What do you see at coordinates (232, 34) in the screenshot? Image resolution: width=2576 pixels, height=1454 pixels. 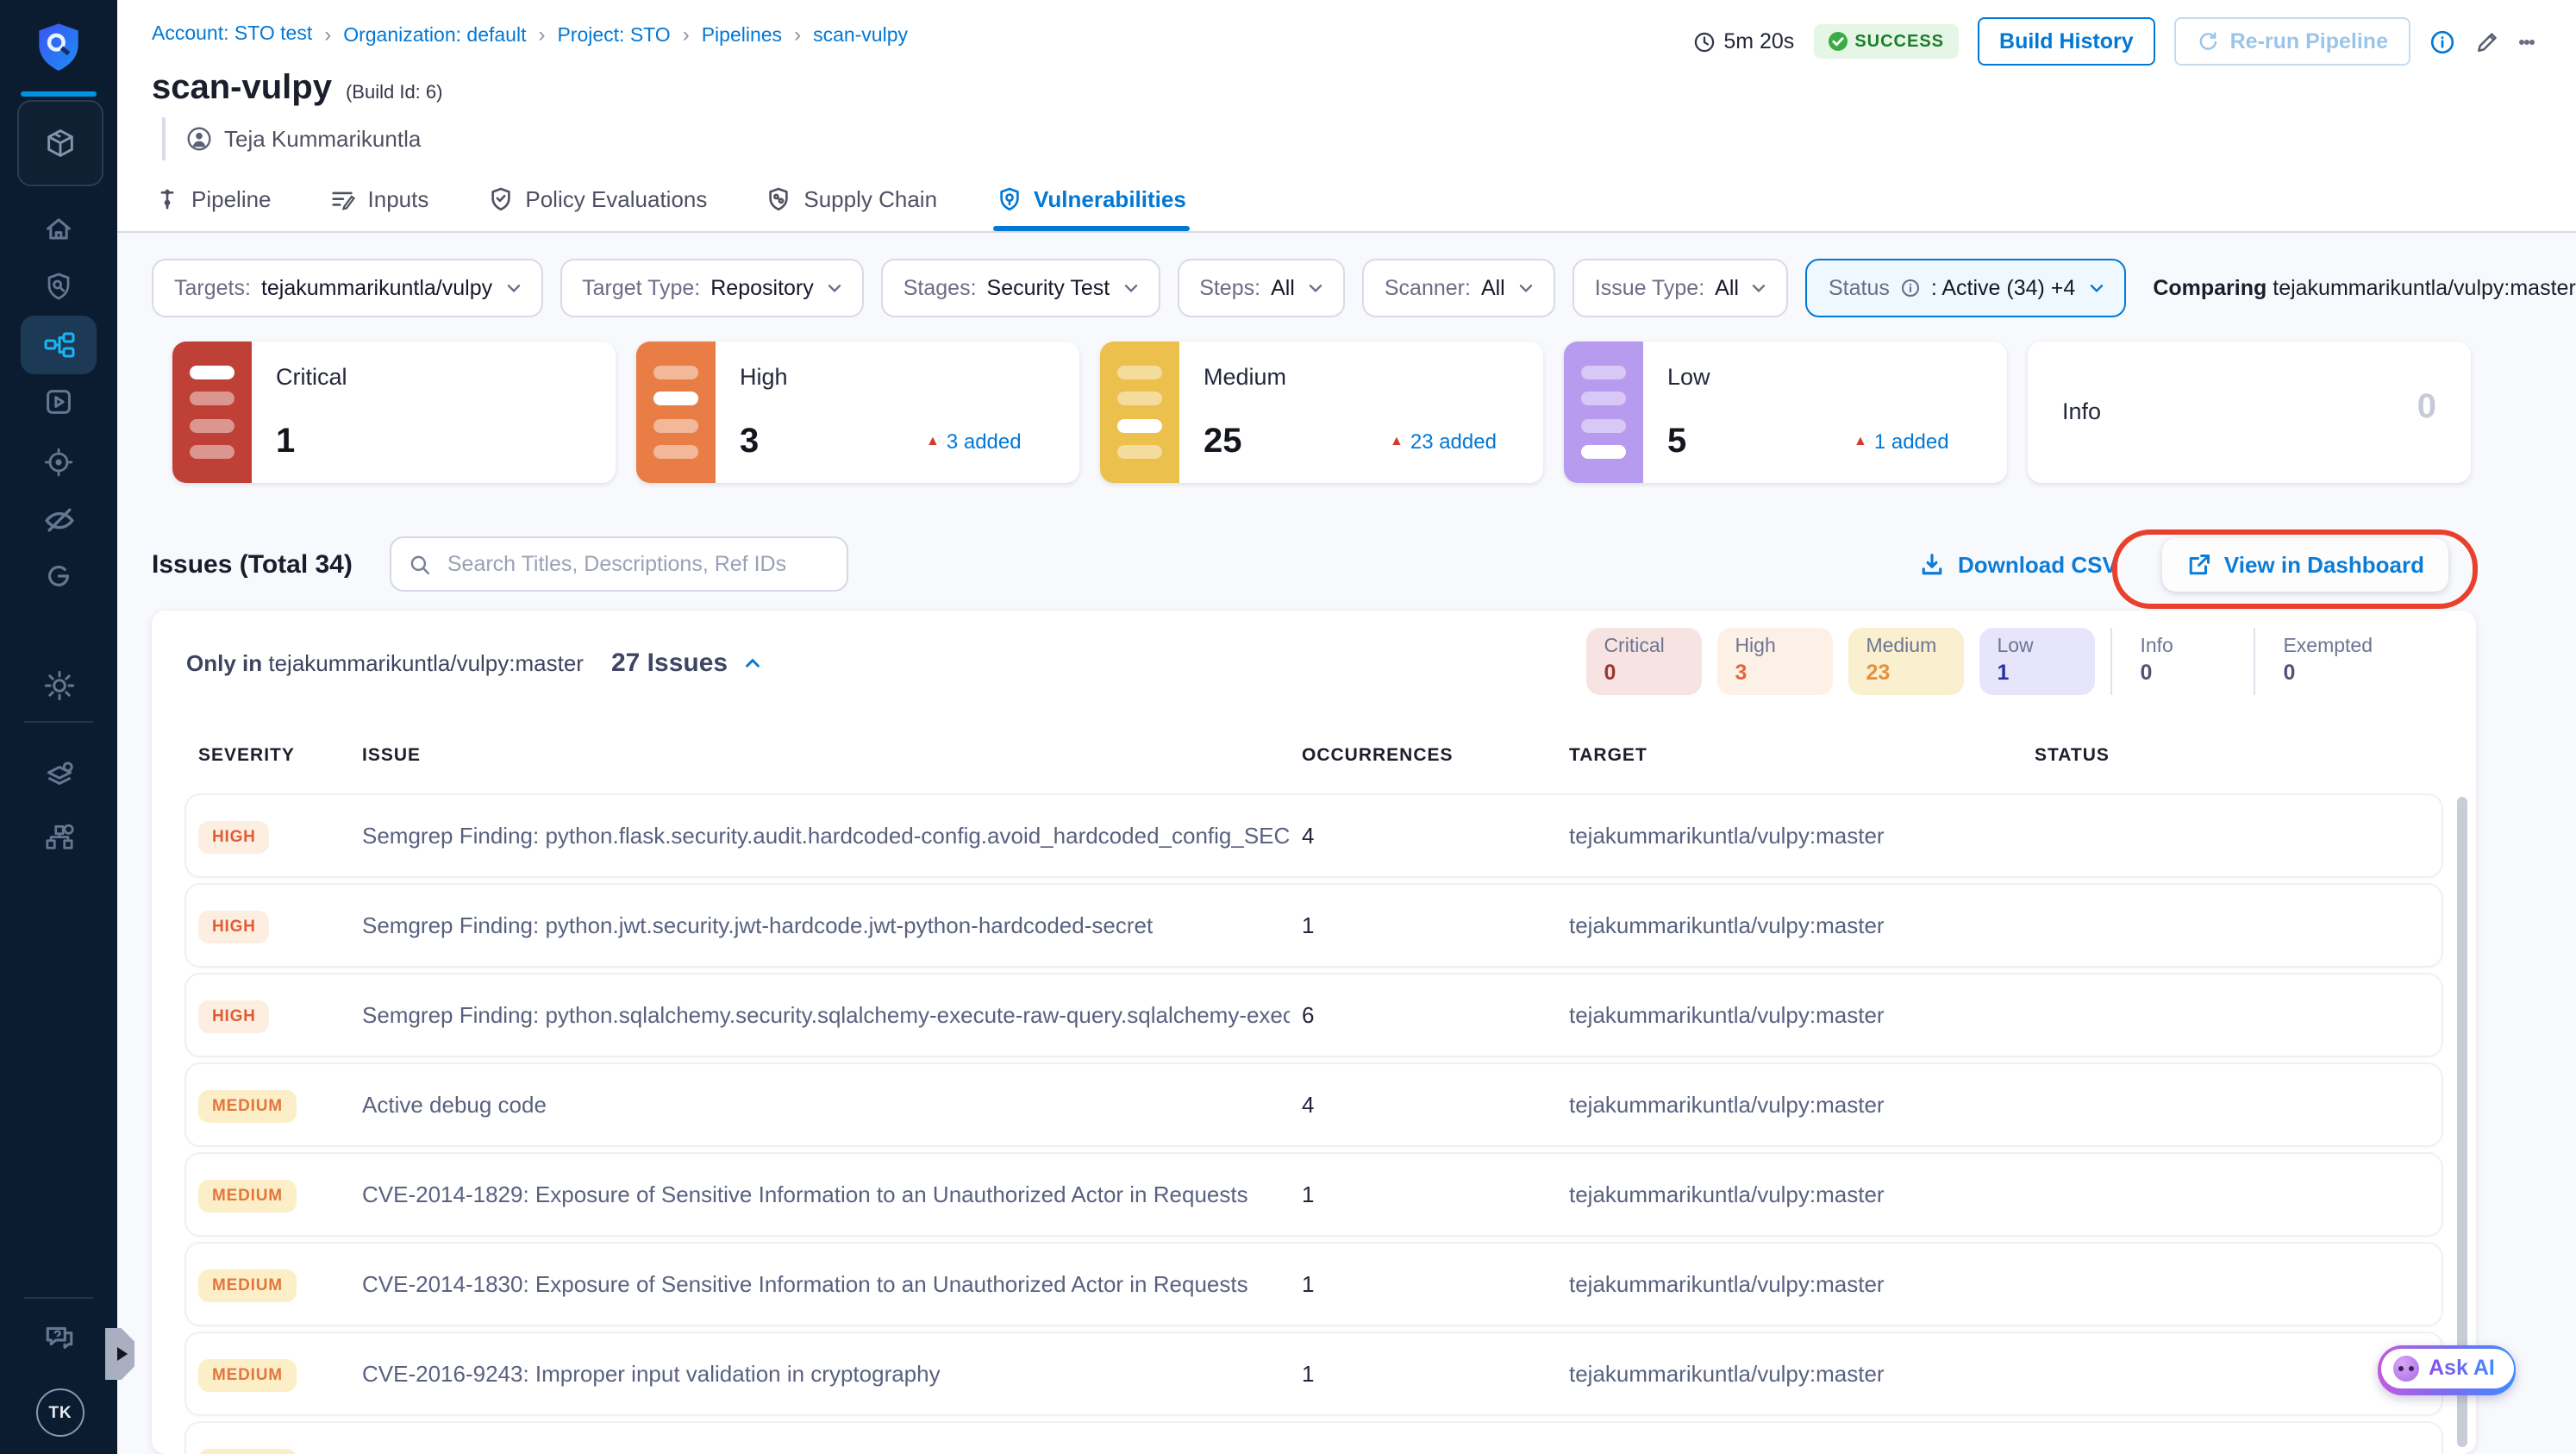 I see `breadcrumb-account: Account: STO test` at bounding box center [232, 34].